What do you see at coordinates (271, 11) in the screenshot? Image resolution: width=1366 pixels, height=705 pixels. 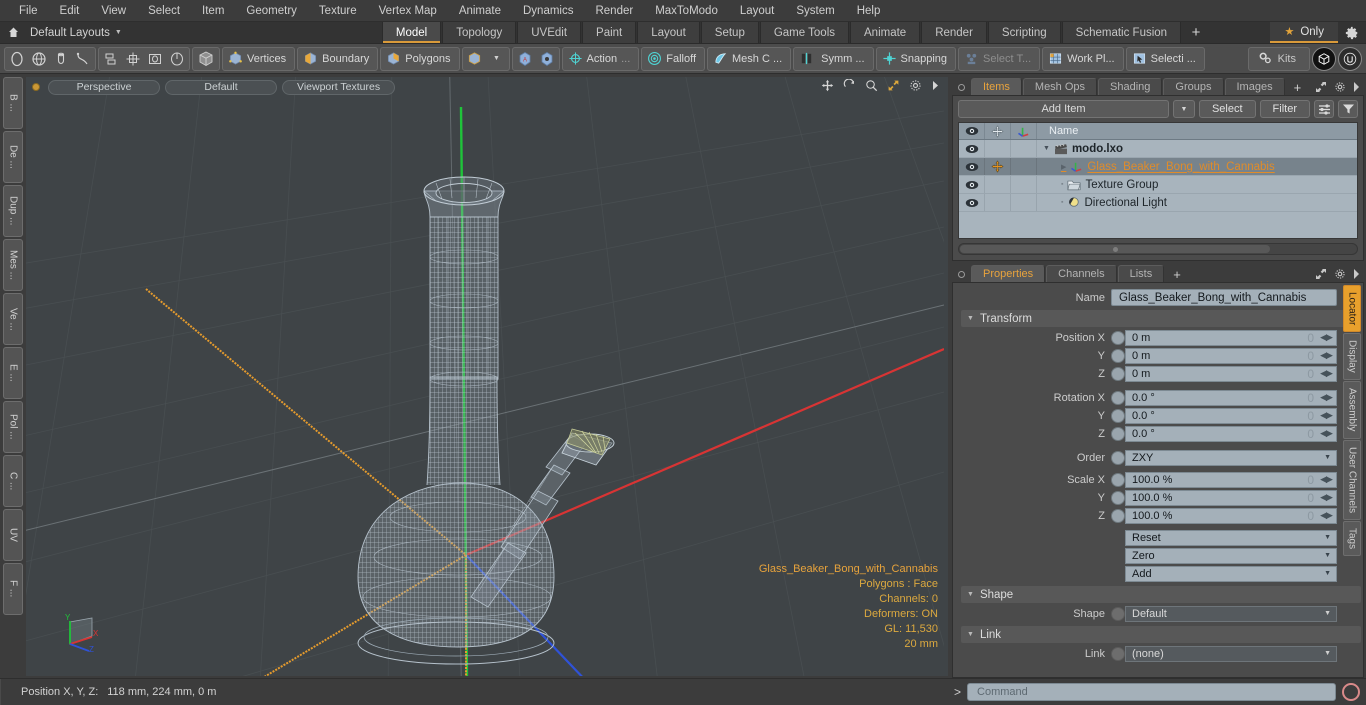 I see `menu-item-geometry: Geometry` at bounding box center [271, 11].